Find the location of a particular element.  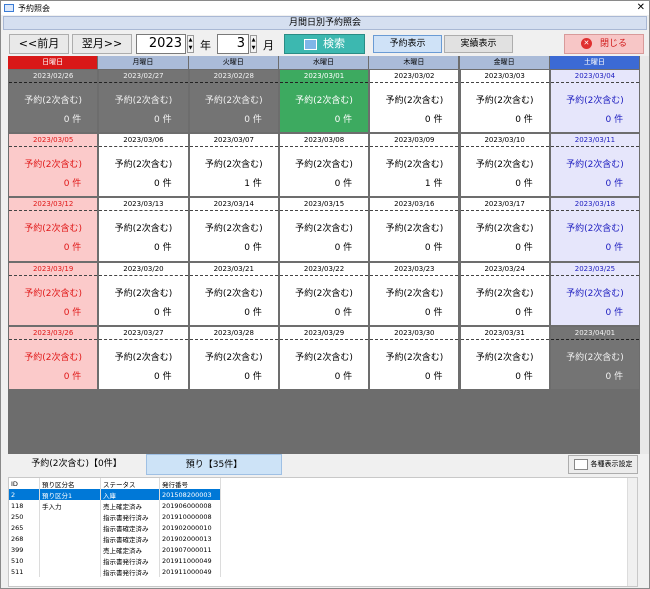

calendar-day-cell: 2023/03/06 予約(2次含む) 0 件 is located at coordinates (143, 165).